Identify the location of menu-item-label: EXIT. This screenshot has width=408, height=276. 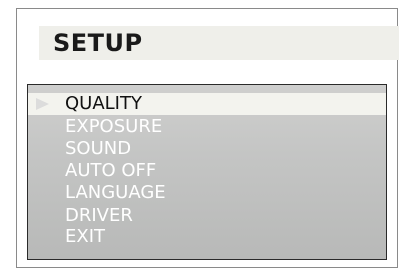
(85, 236).